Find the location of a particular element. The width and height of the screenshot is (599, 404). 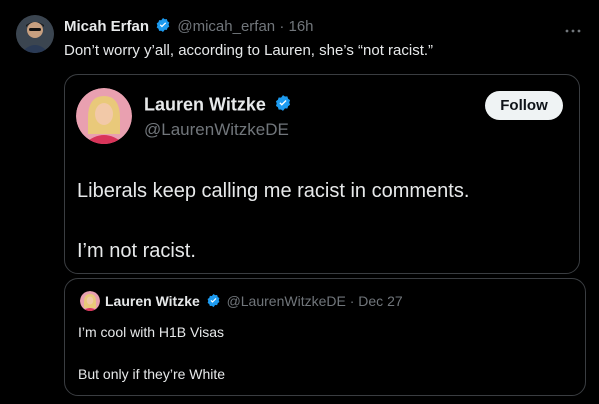

lauren-name: Lauren Witzke is located at coordinates (205, 104).